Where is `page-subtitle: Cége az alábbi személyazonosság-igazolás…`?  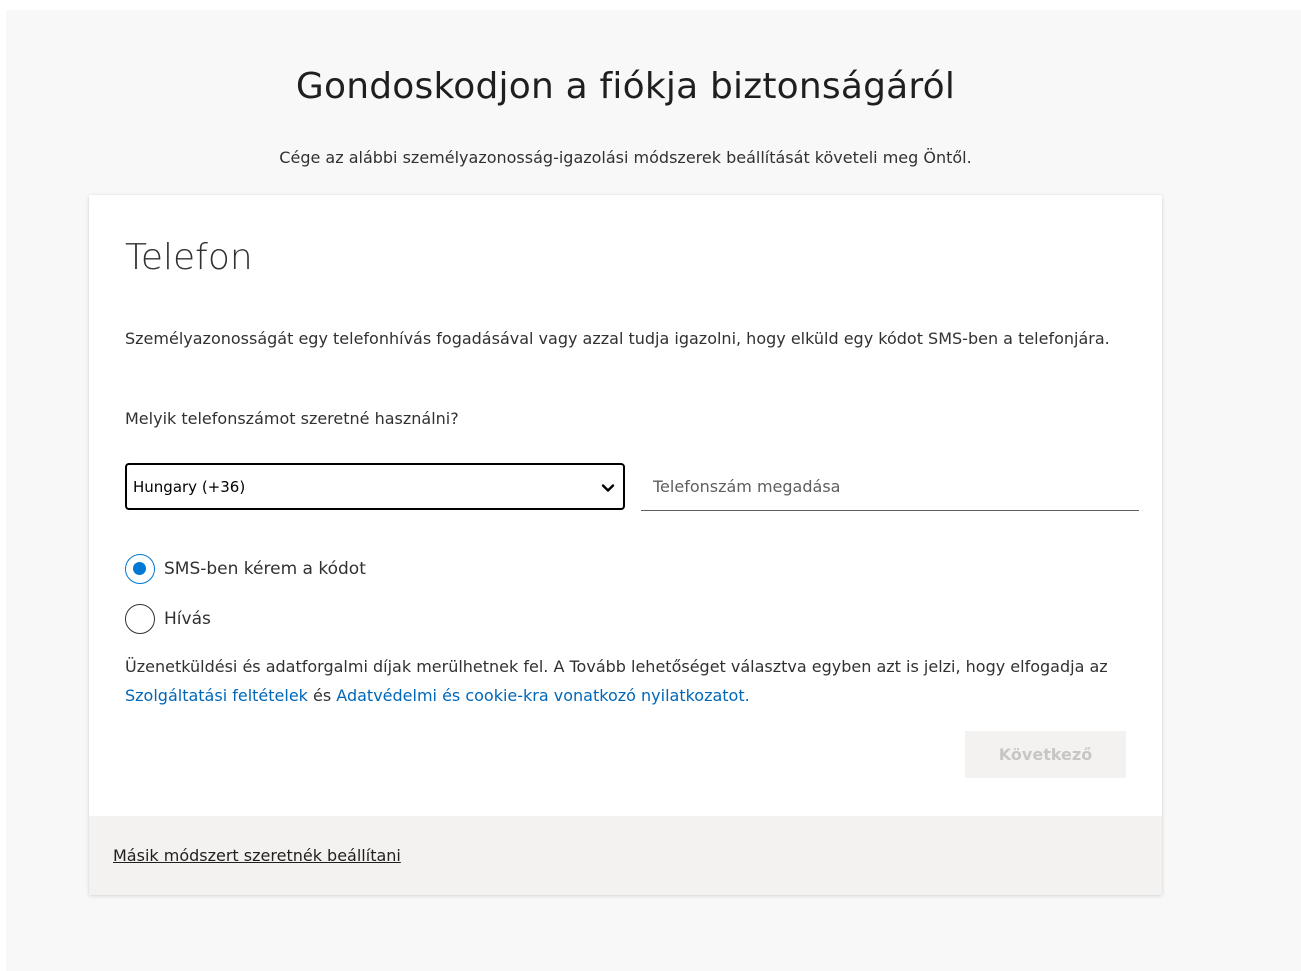
page-subtitle: Cége az alábbi személyazonosság-igazolás… is located at coordinates (625, 157).